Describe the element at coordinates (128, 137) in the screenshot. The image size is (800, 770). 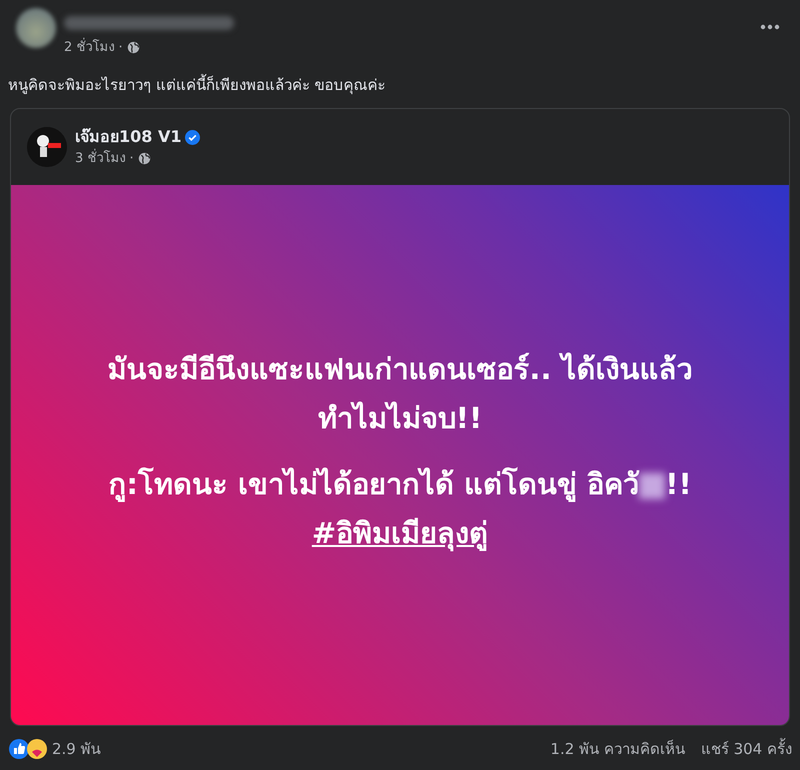
I see `author-name: เจ๊มอย108 V1` at that location.